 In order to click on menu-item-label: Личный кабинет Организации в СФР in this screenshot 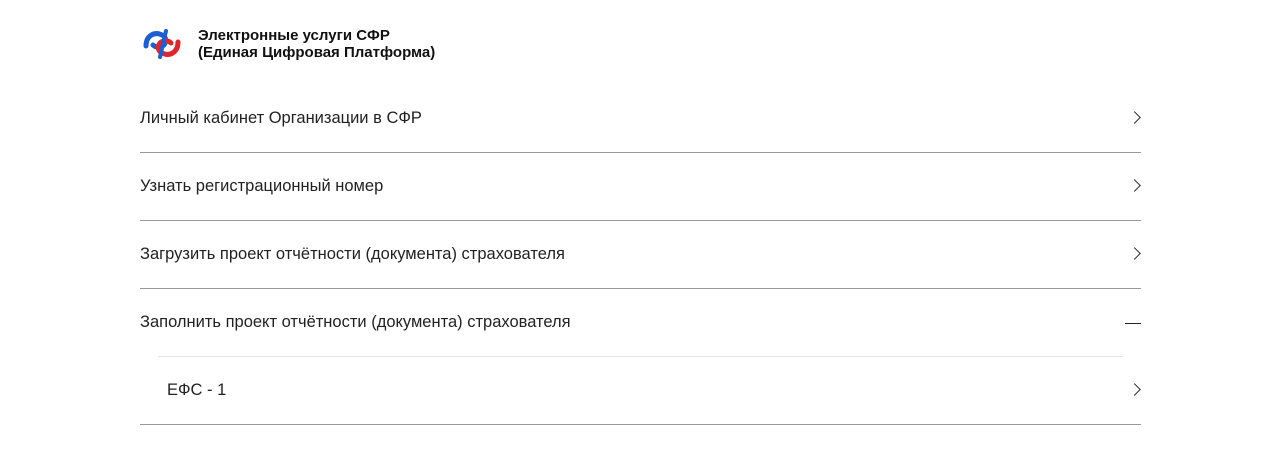, I will do `click(281, 118)`.